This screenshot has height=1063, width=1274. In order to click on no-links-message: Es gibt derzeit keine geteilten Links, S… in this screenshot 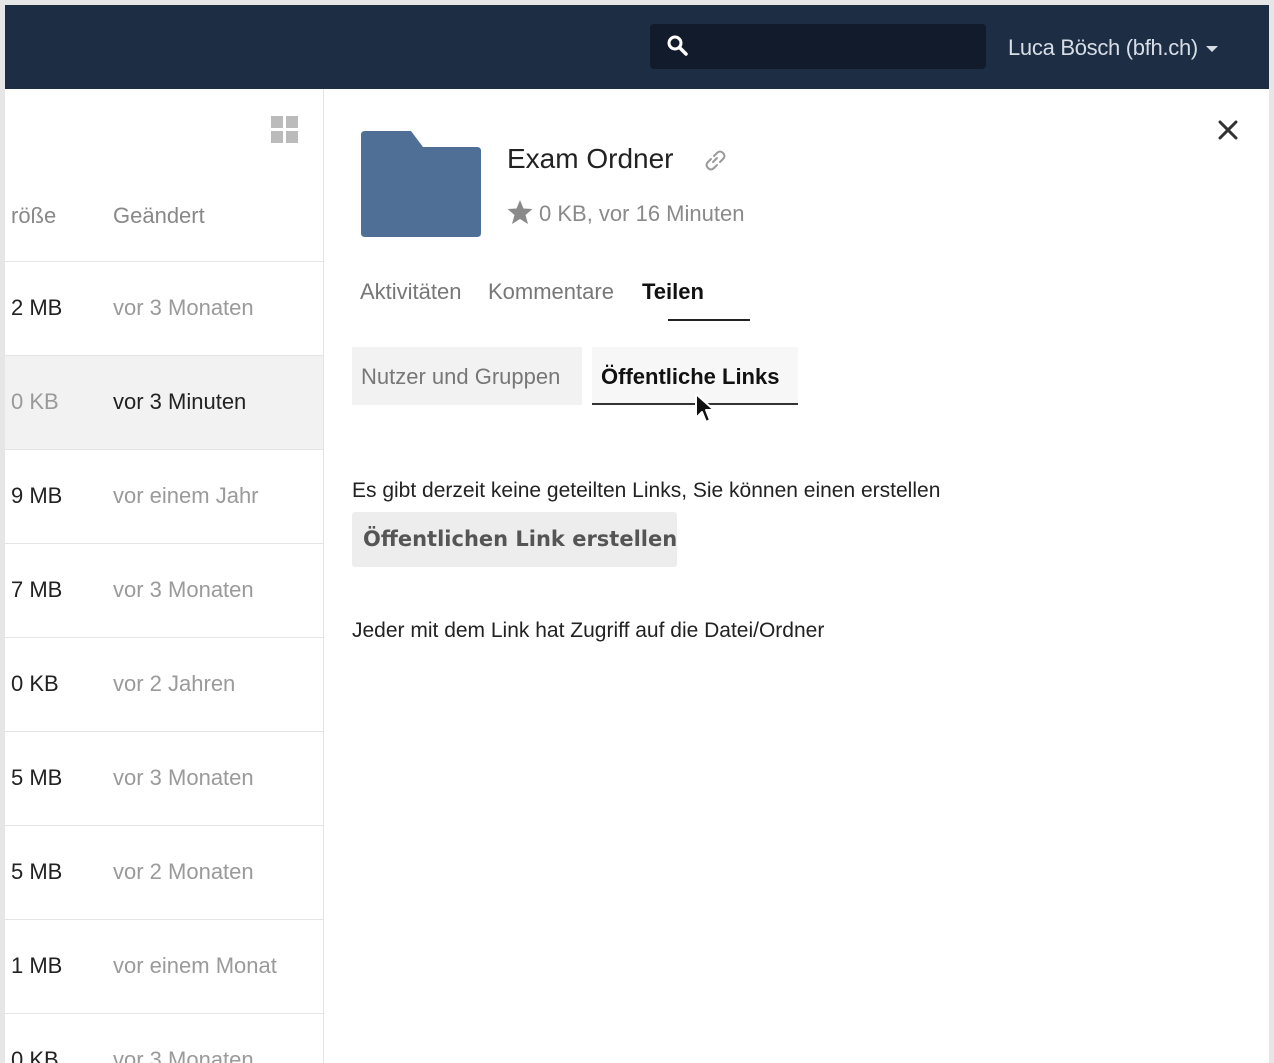, I will do `click(646, 491)`.